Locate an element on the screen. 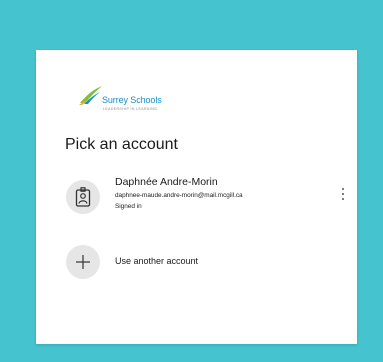  logo-tagline: LEADERSHIP IN LEARNING is located at coordinates (130, 109).